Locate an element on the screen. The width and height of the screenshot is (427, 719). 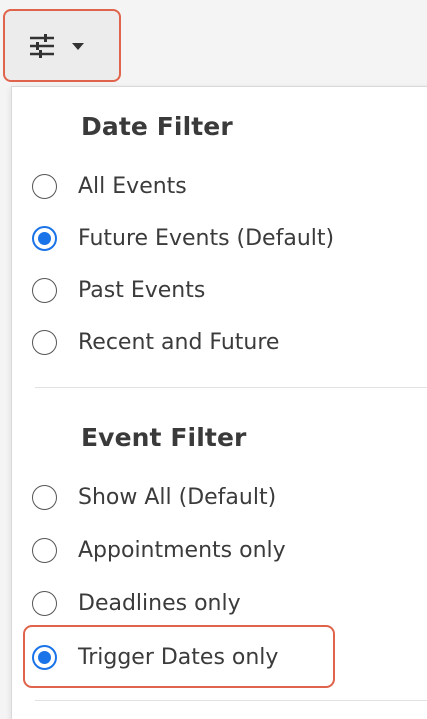
option-label: Trigger Dates only is located at coordinates (178, 657).